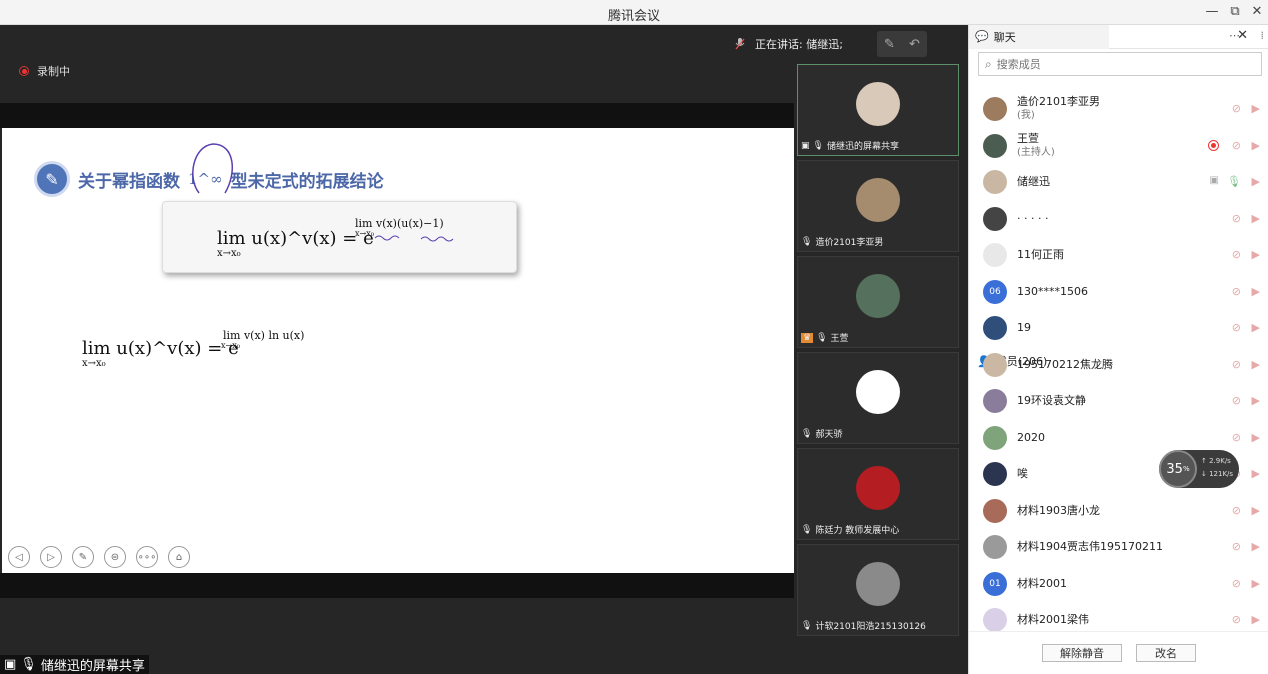 The image size is (1268, 674). Describe the element at coordinates (1118, 255) in the screenshot. I see `list-item: 11何正雨 ⊘ ▶` at that location.